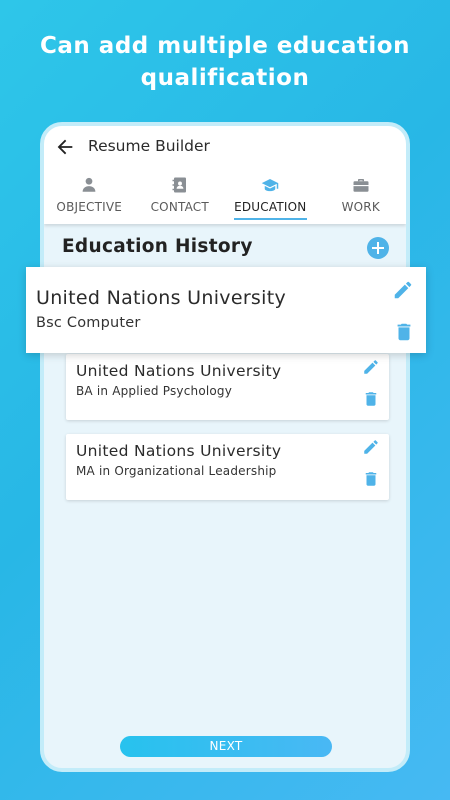  I want to click on tab-work: WORK, so click(361, 197).